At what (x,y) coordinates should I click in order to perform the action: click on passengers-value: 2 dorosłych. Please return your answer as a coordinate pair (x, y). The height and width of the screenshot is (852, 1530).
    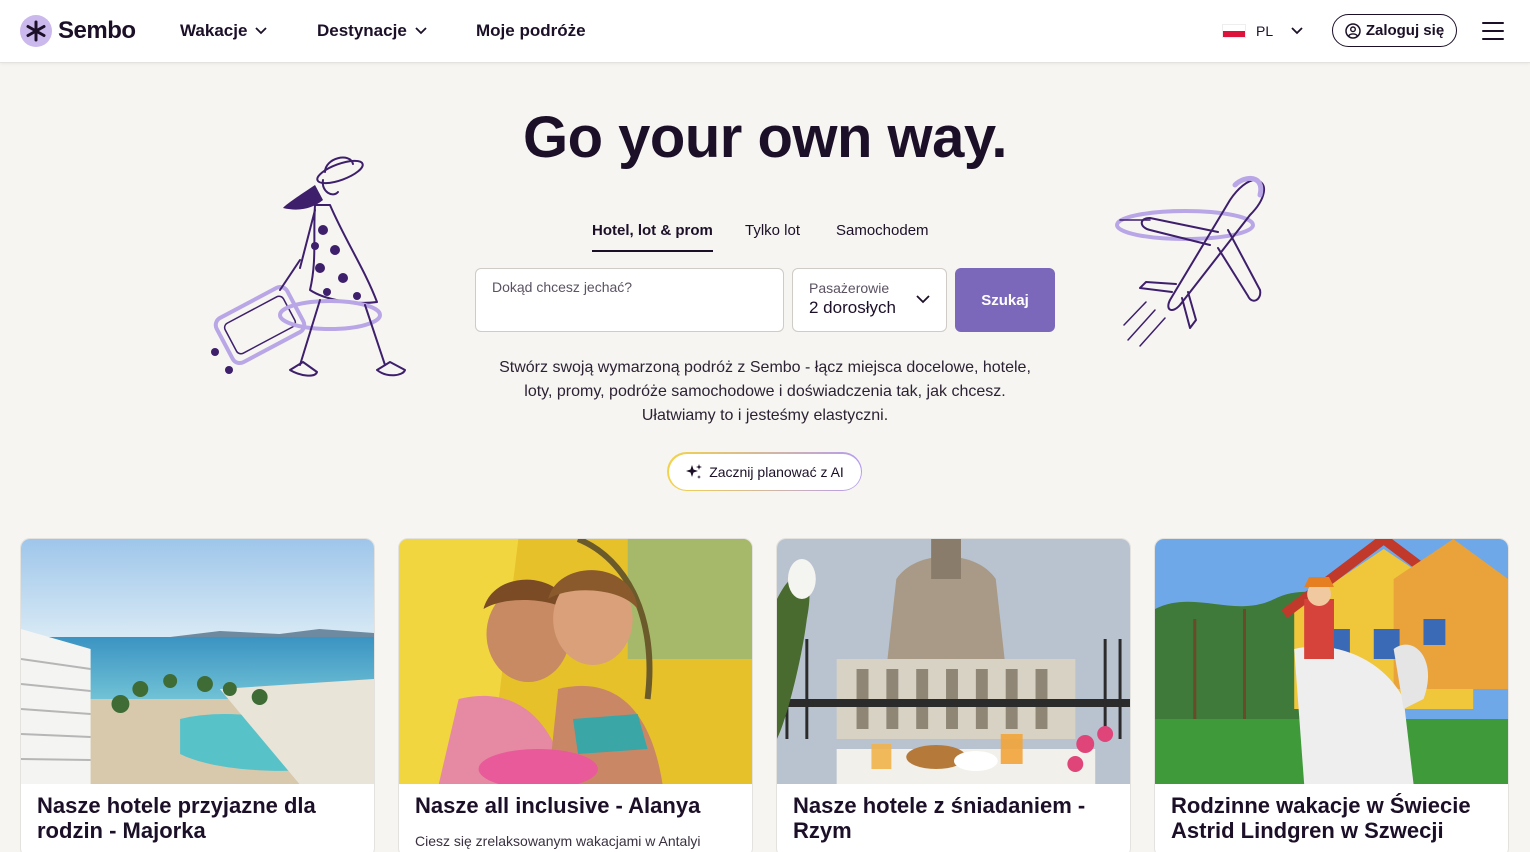
    Looking at the image, I should click on (852, 307).